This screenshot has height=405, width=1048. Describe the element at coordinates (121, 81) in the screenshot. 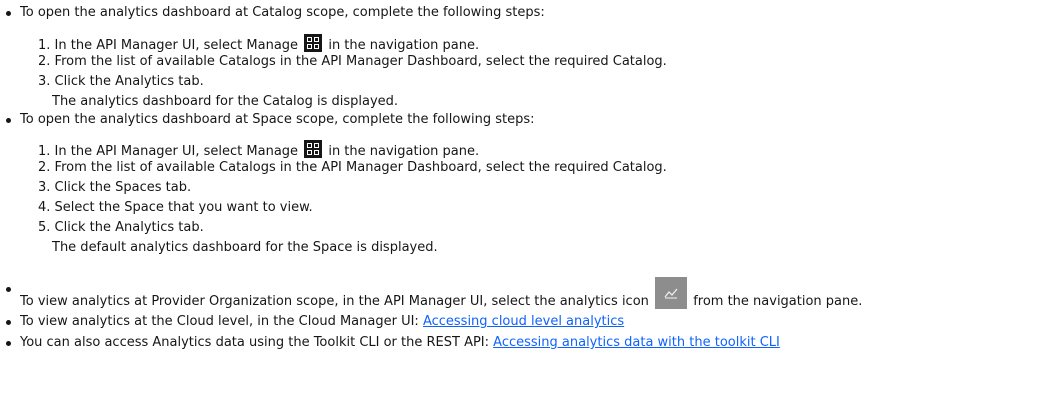

I see `catalog-step-3: 3. Click the Analytics tab.` at that location.